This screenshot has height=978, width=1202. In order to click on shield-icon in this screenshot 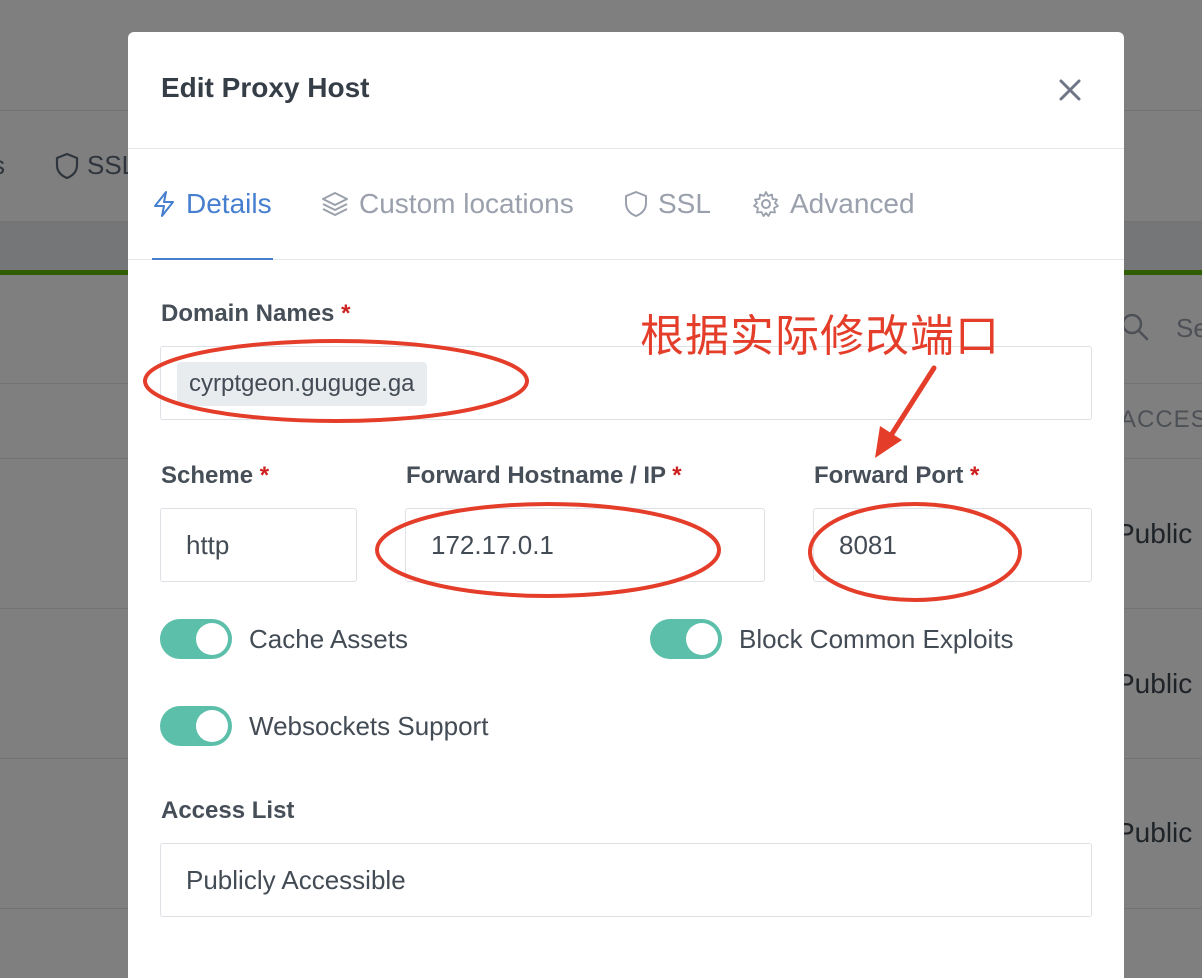, I will do `click(636, 204)`.